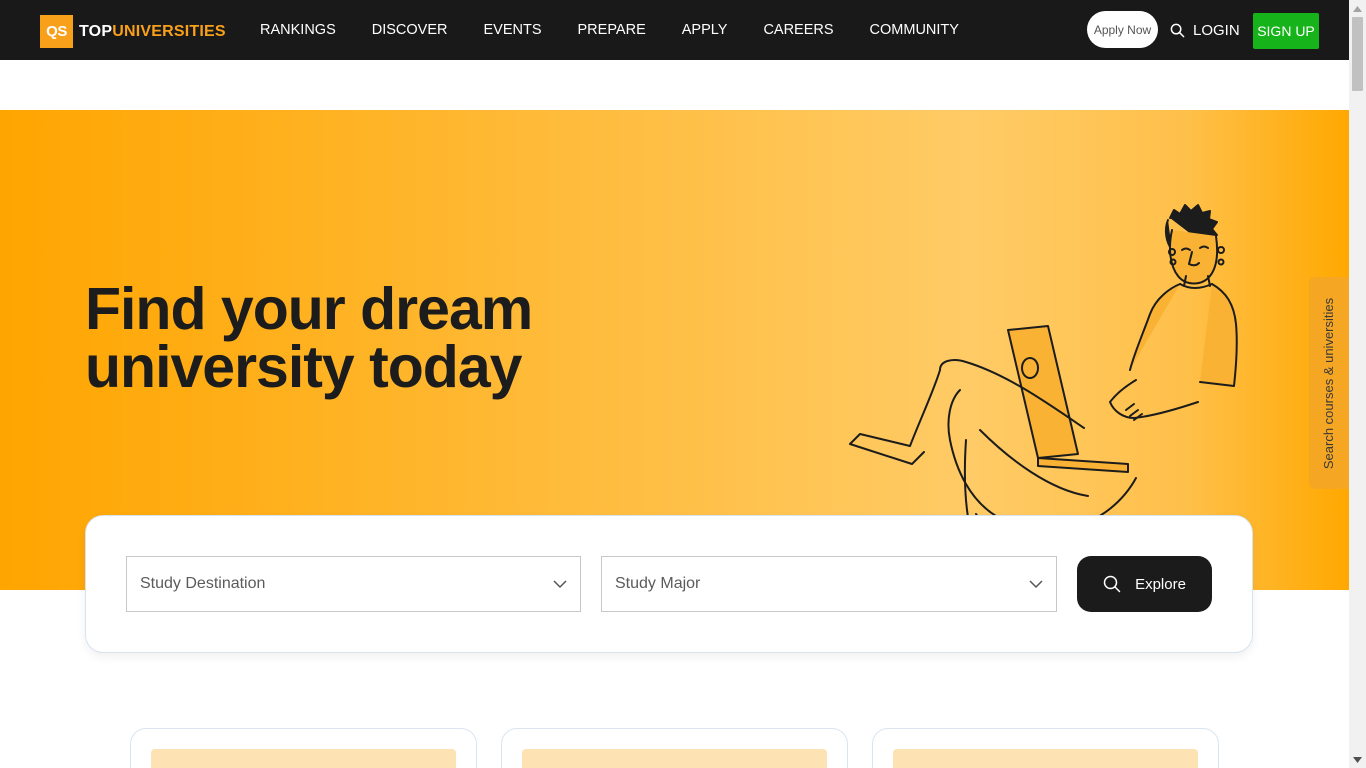 This screenshot has height=768, width=1366. What do you see at coordinates (829, 584) in the screenshot?
I see `study-major-select: Study Major` at bounding box center [829, 584].